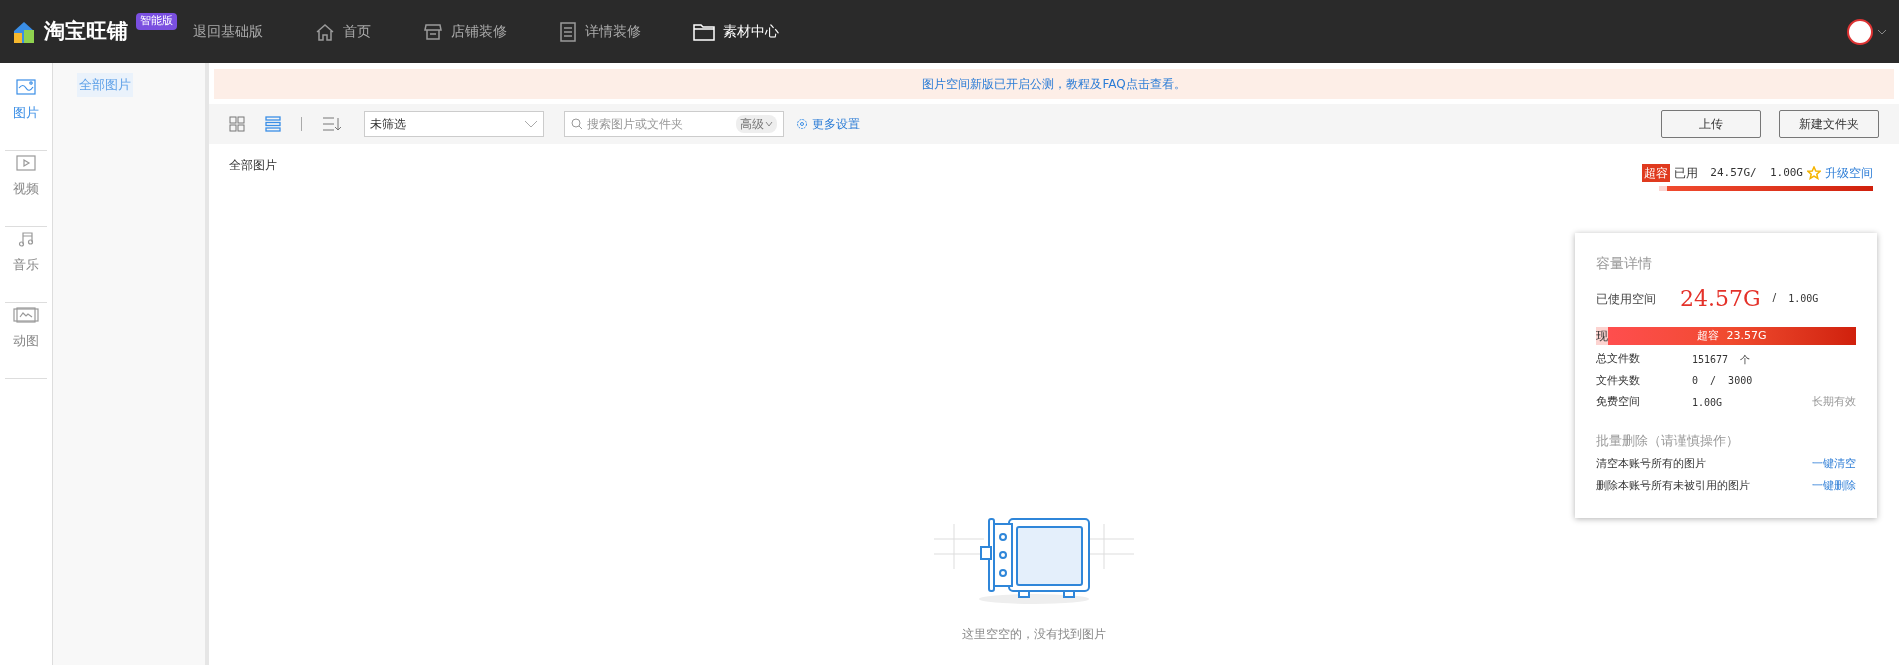  What do you see at coordinates (26, 87) in the screenshot?
I see `image-icon` at bounding box center [26, 87].